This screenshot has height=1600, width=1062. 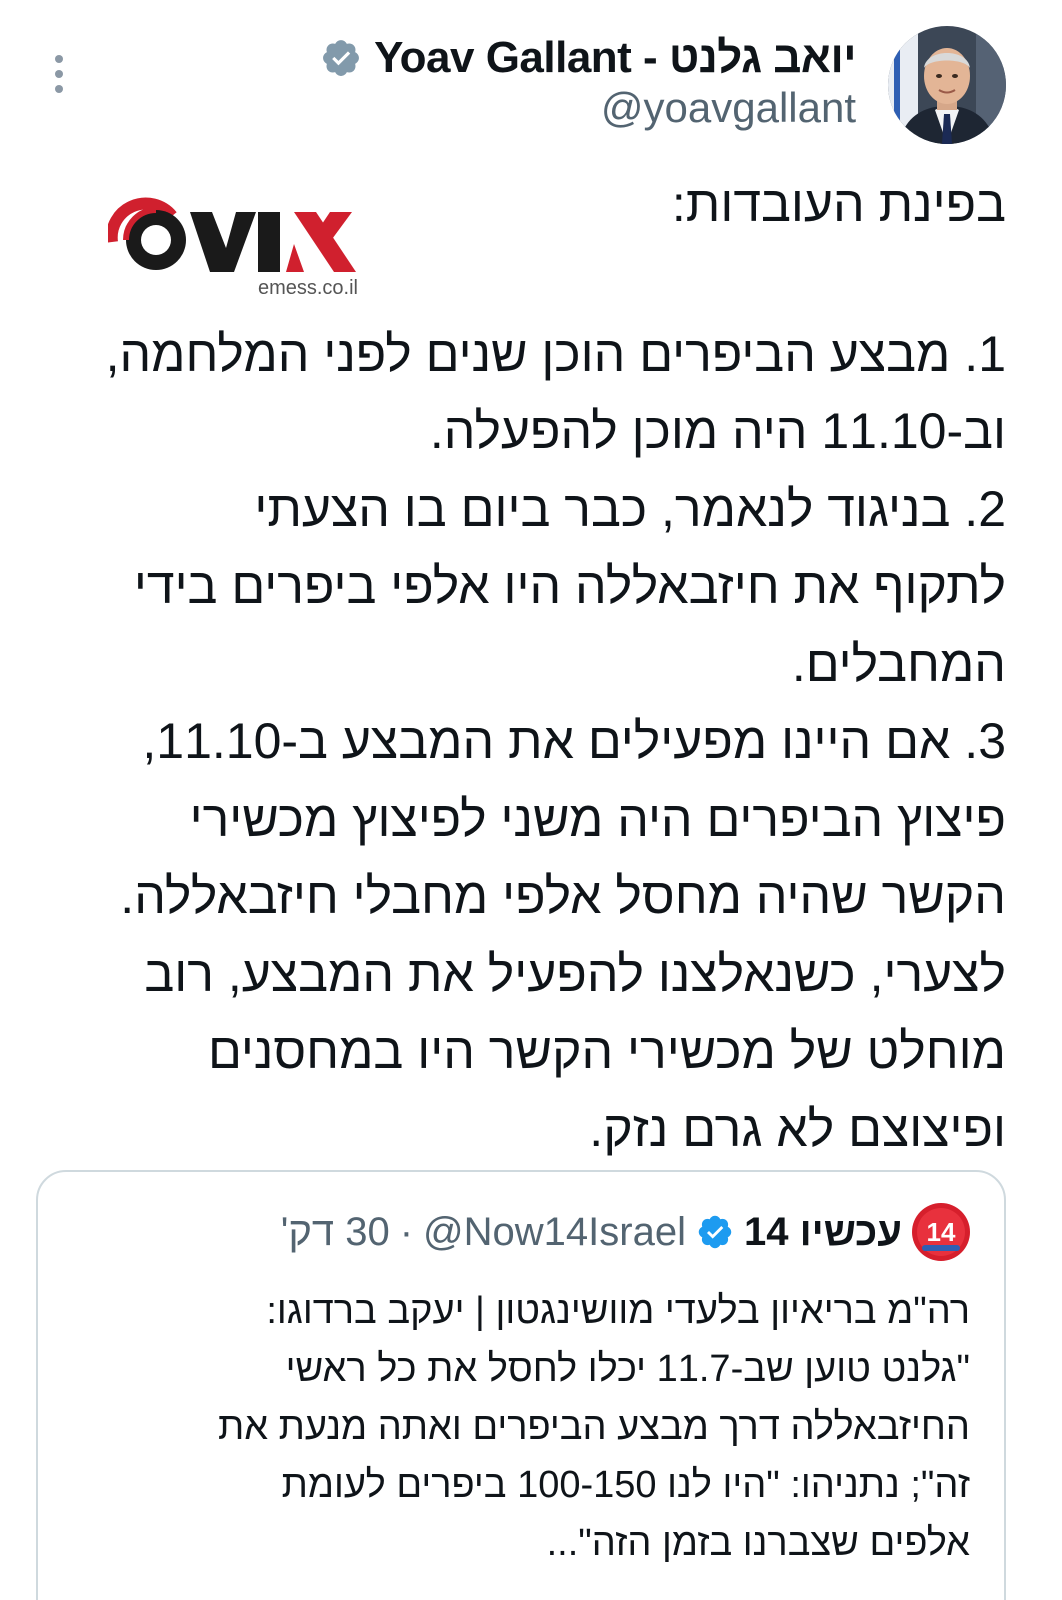 I want to click on quoted-author-handle: @Now14Israel, so click(x=554, y=1231).